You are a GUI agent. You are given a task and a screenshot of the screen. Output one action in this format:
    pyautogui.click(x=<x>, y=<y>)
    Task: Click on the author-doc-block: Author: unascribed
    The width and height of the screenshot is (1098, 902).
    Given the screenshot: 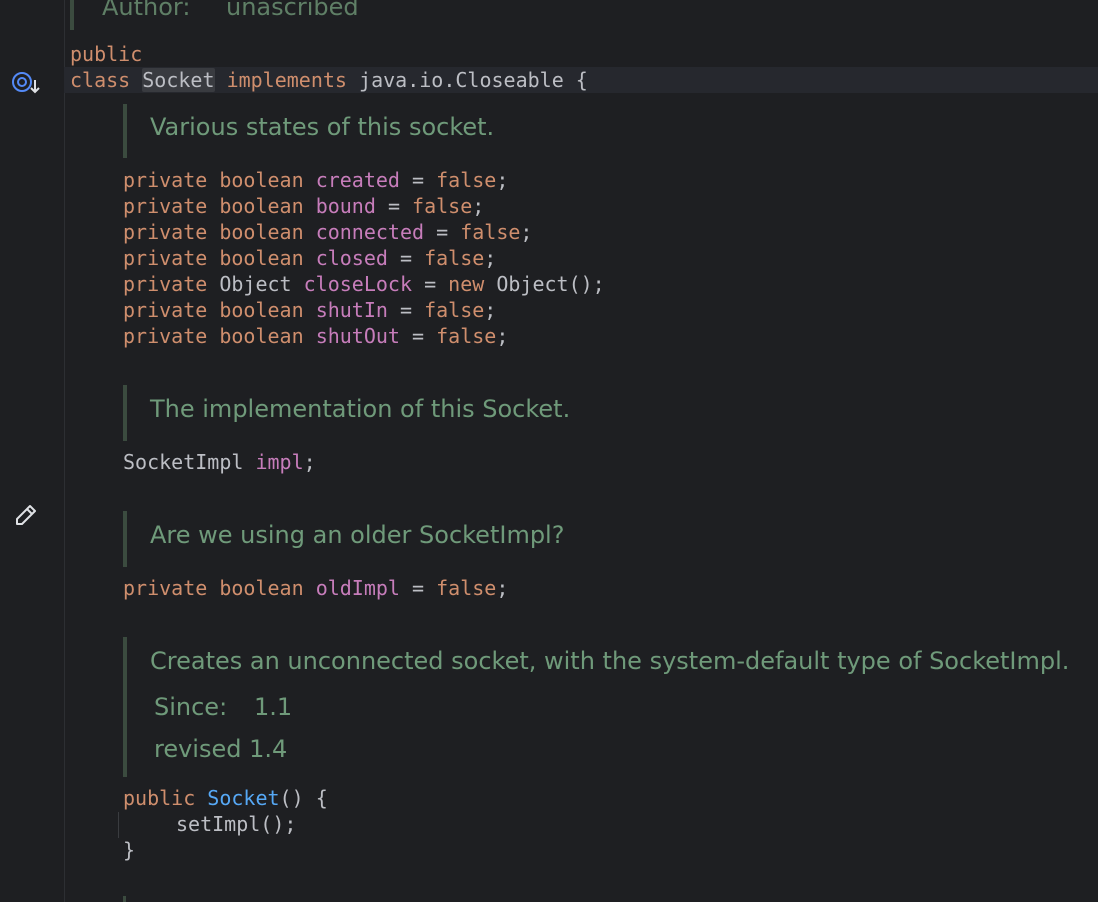 What is the action you would take?
    pyautogui.click(x=214, y=15)
    